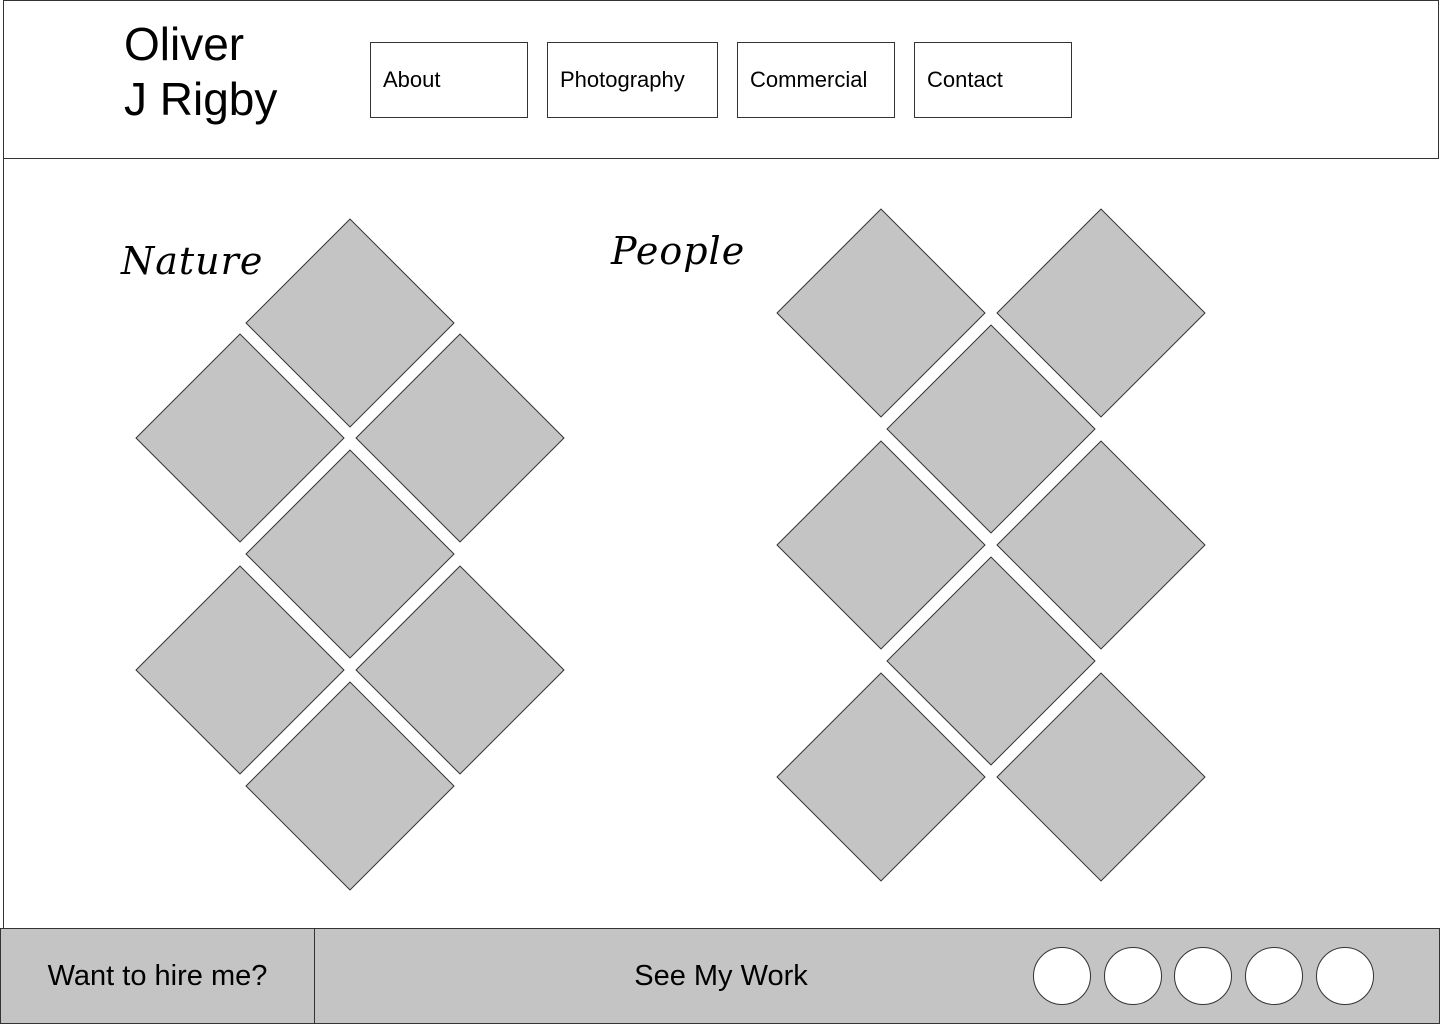  Describe the element at coordinates (993, 80) in the screenshot. I see `nav-contact-button: Contact` at that location.